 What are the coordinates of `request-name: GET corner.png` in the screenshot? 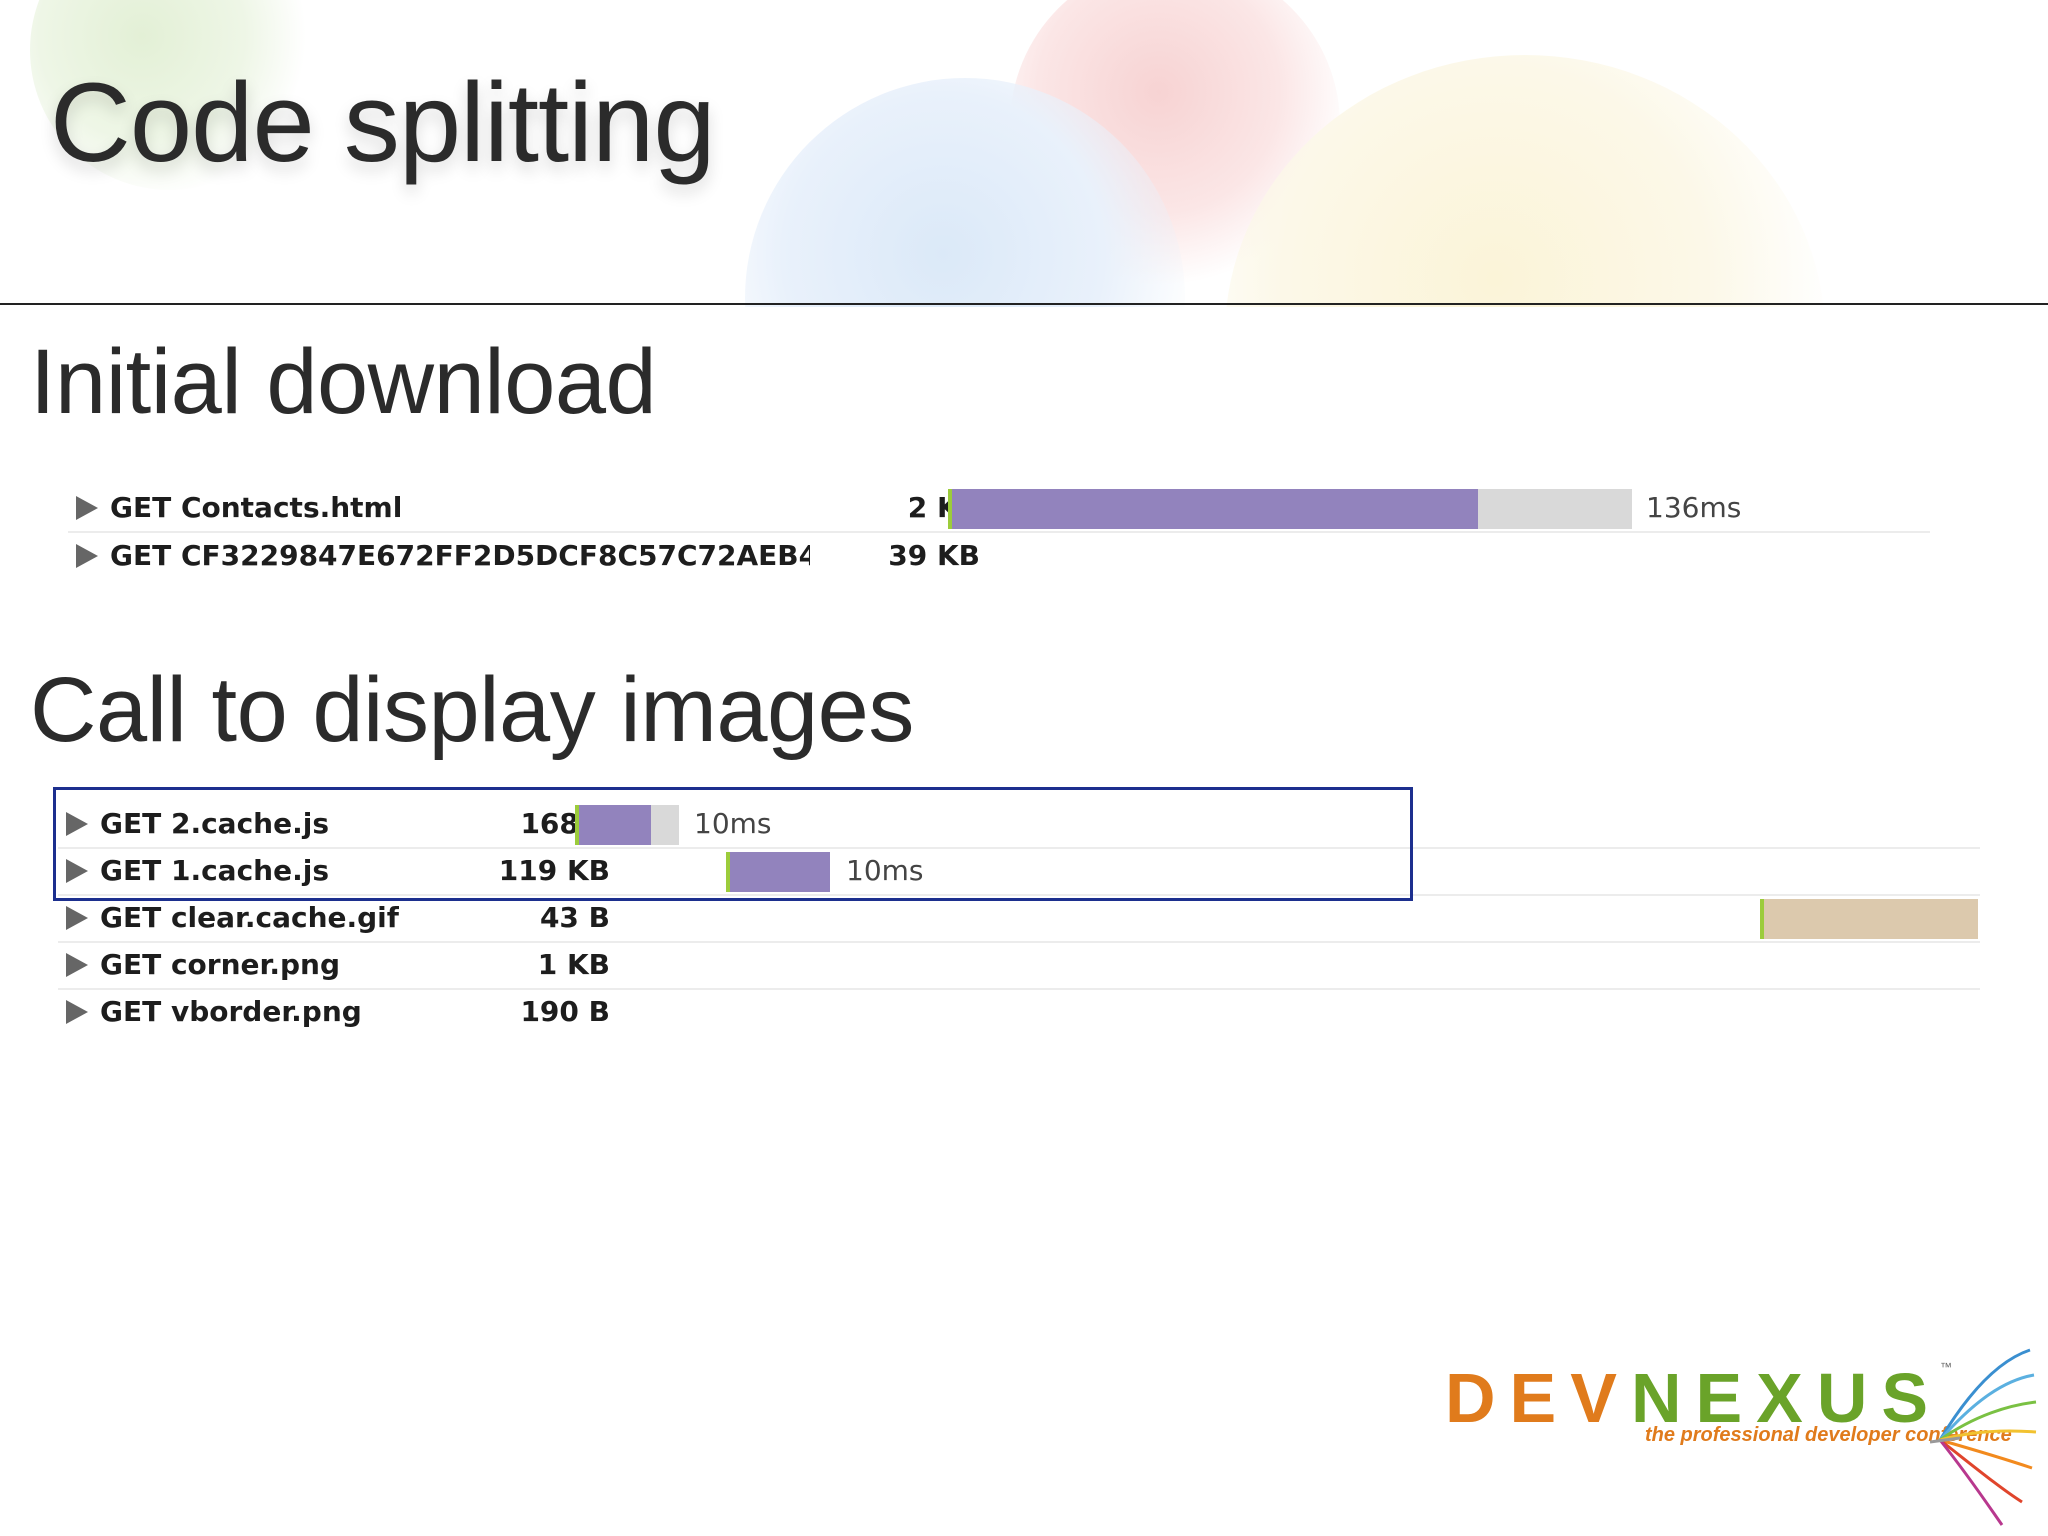 It's located at (220, 964).